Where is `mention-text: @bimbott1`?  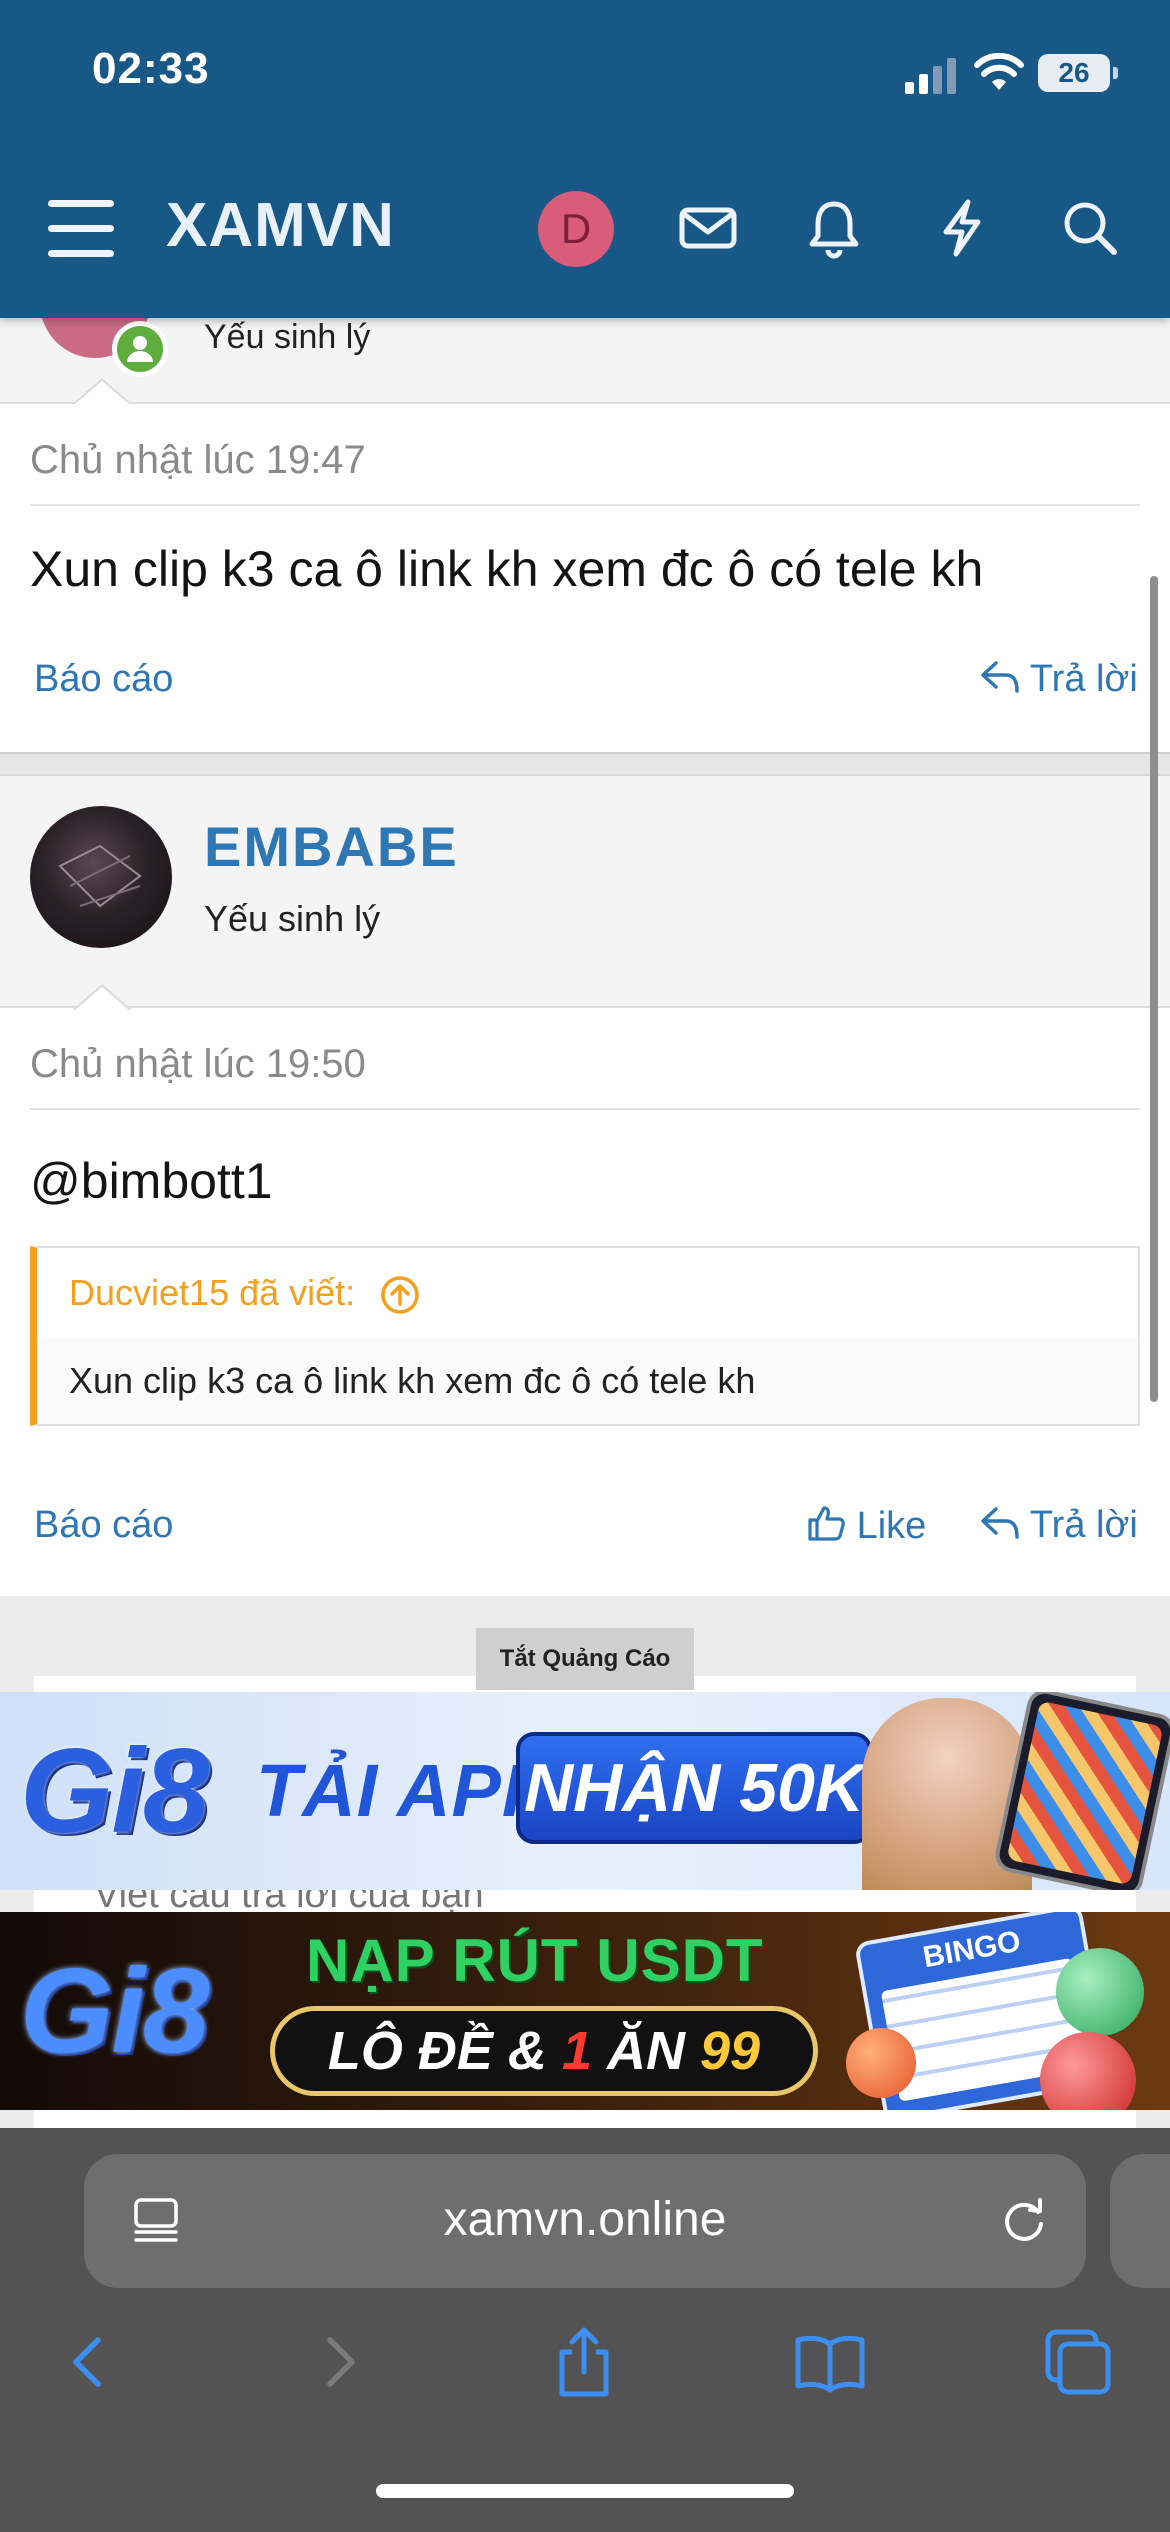 mention-text: @bimbott1 is located at coordinates (151, 1181).